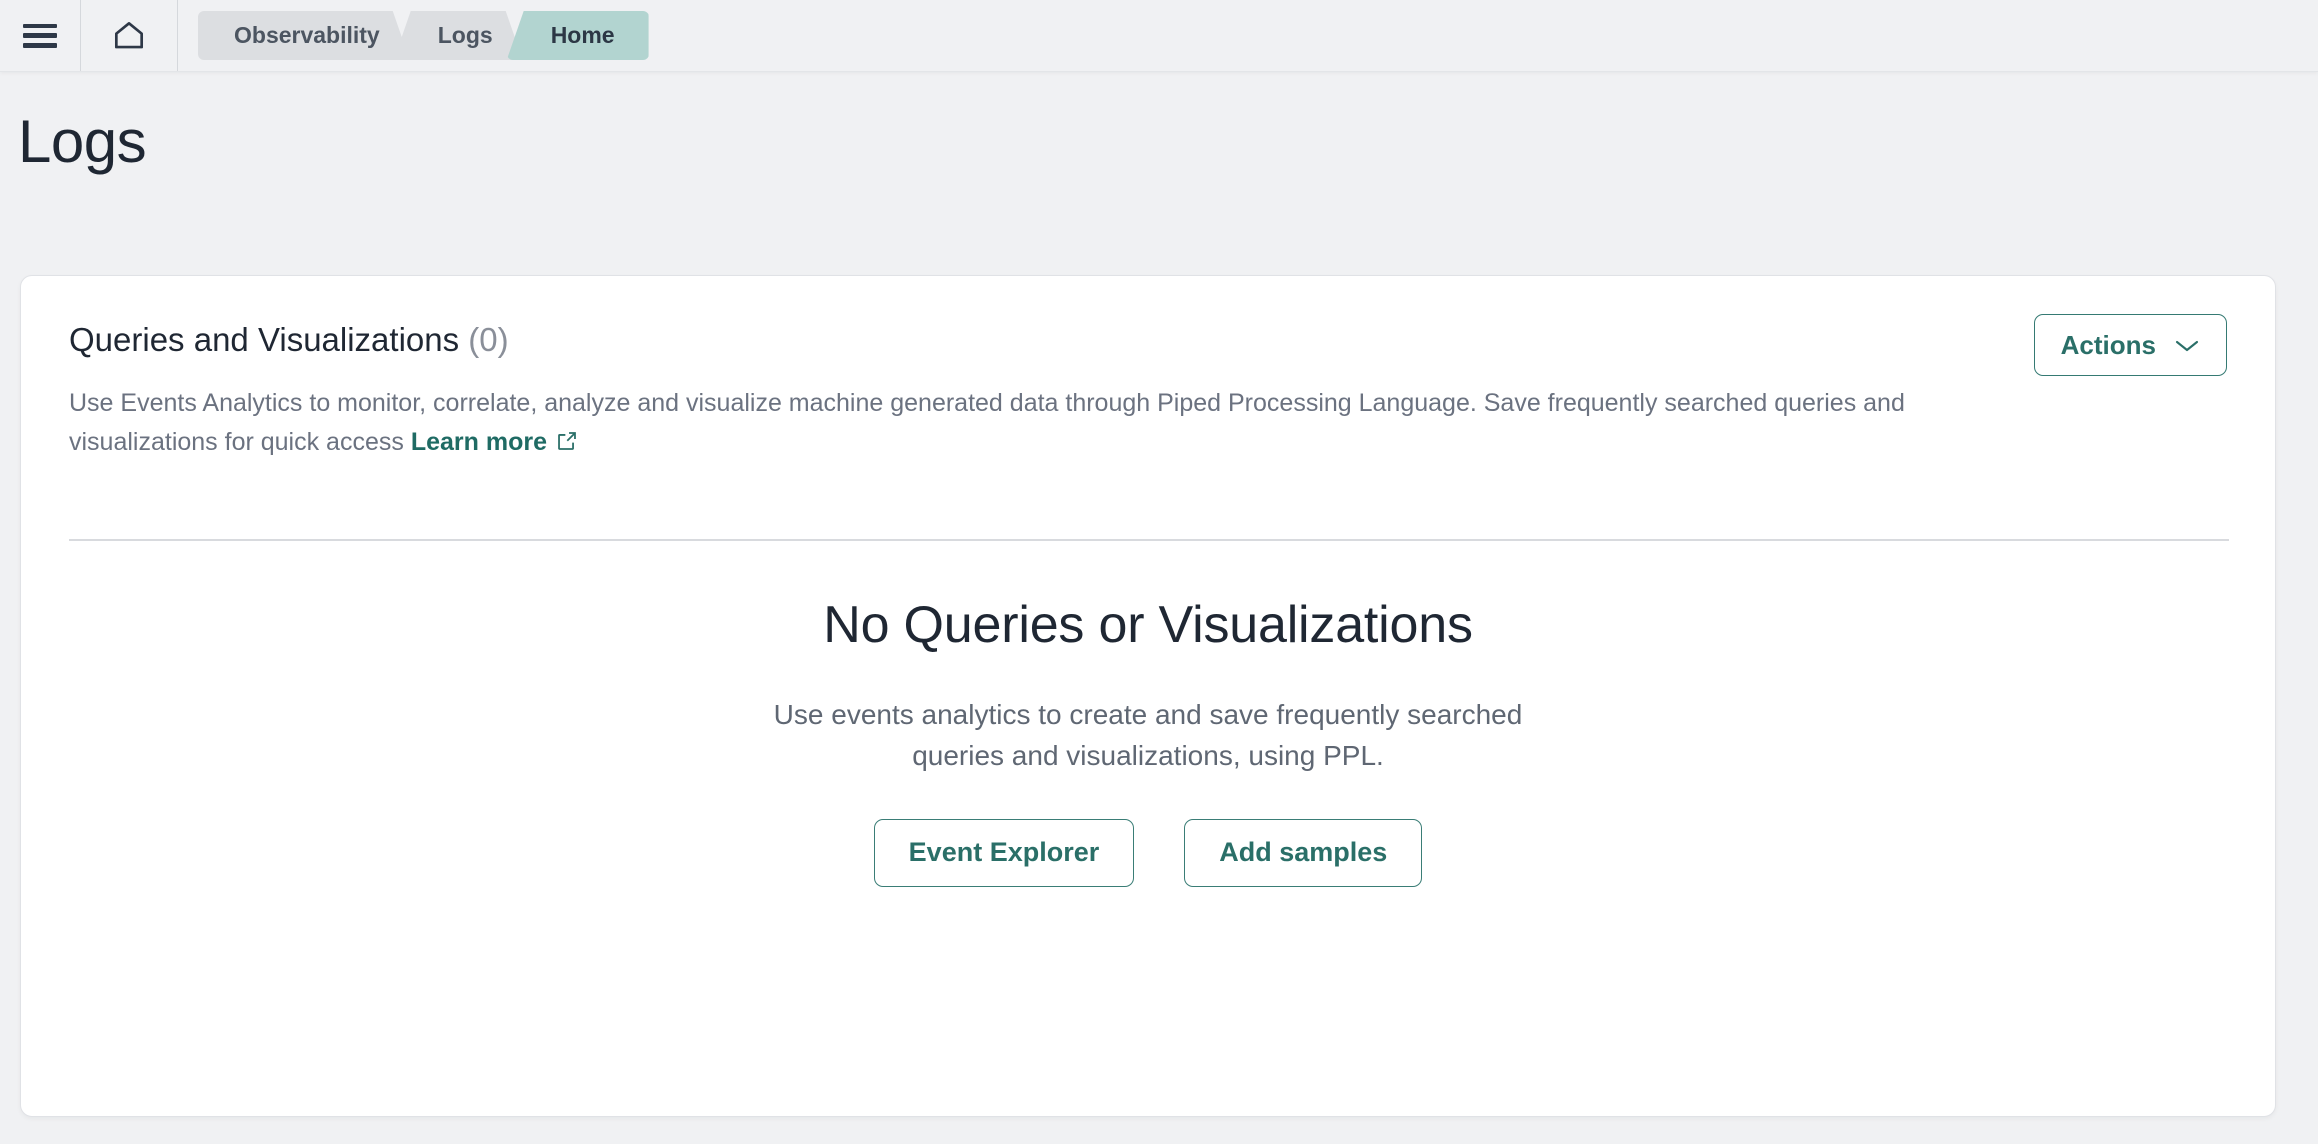 This screenshot has height=1144, width=2318. I want to click on breadcrumb-label: Home, so click(582, 35).